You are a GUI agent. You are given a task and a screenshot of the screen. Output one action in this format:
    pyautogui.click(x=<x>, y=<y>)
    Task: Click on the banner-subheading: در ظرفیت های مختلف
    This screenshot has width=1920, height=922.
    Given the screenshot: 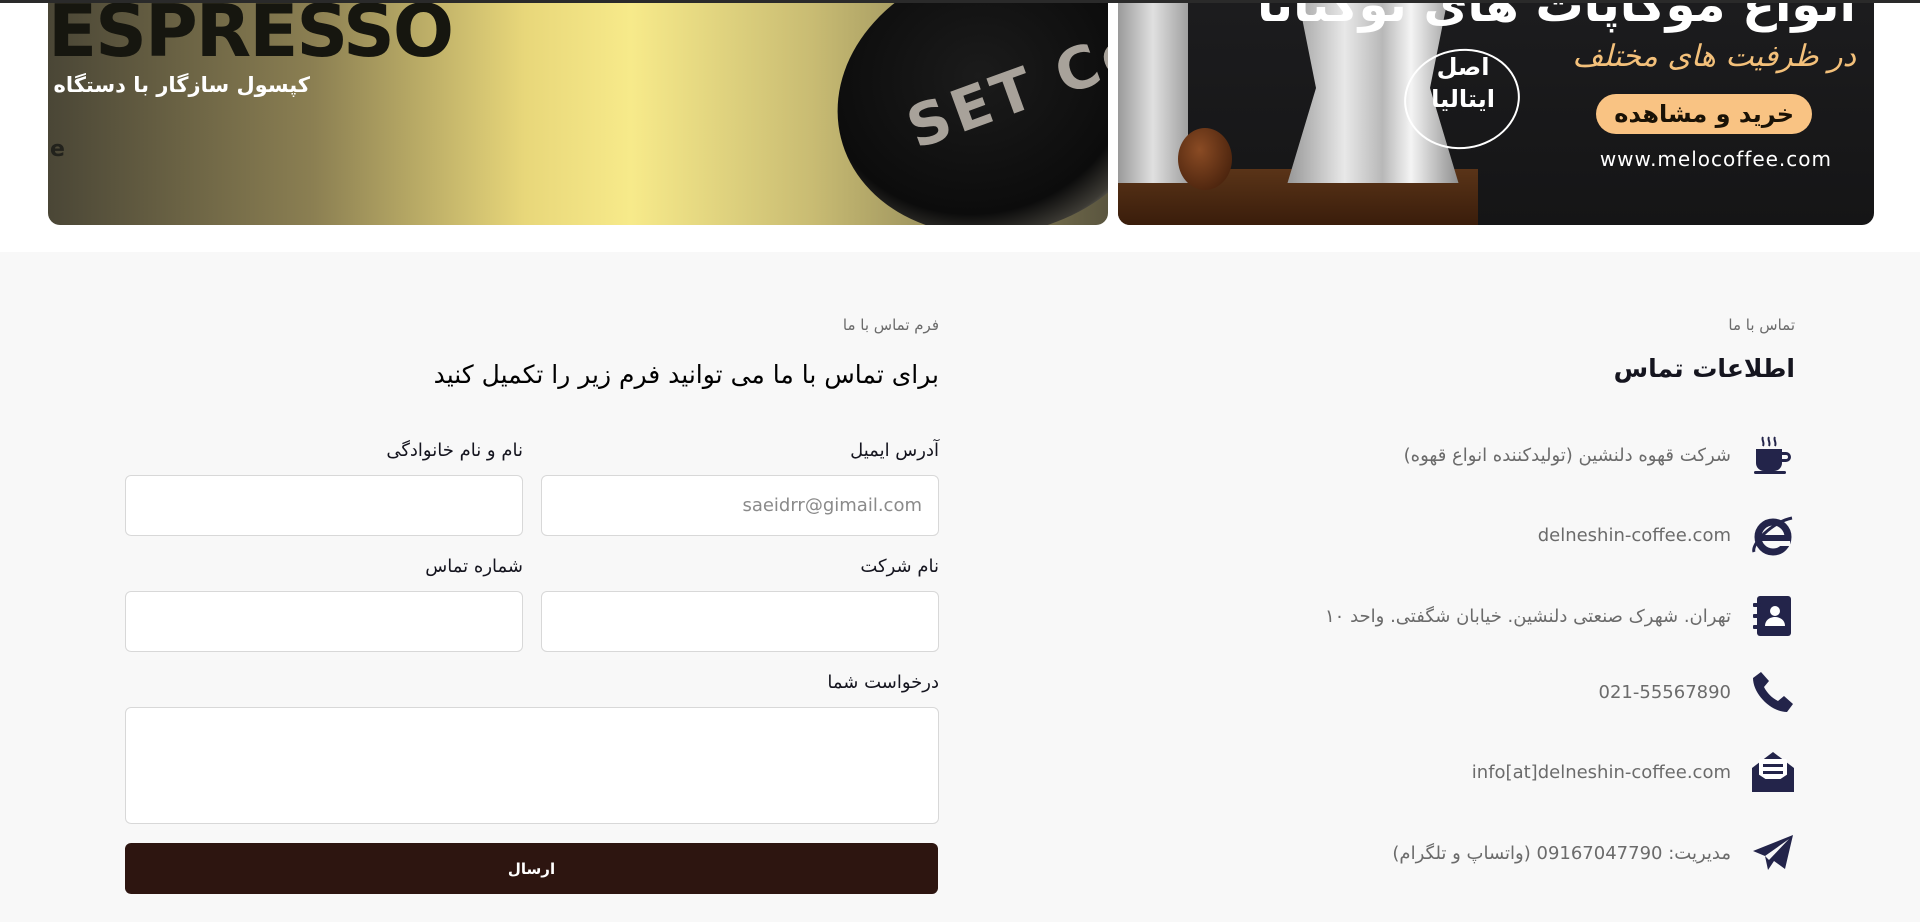 What is the action you would take?
    pyautogui.click(x=1714, y=56)
    